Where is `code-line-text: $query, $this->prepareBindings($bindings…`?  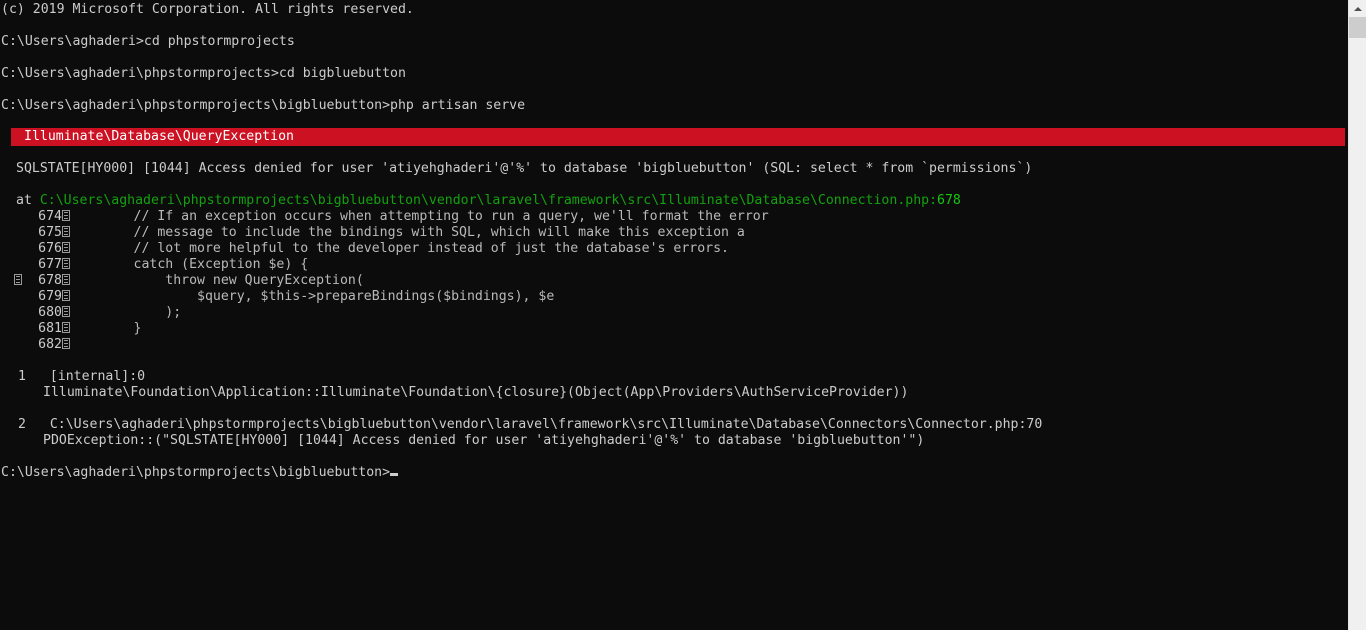 code-line-text: $query, $this->prepareBindings($bindings… is located at coordinates (312, 296).